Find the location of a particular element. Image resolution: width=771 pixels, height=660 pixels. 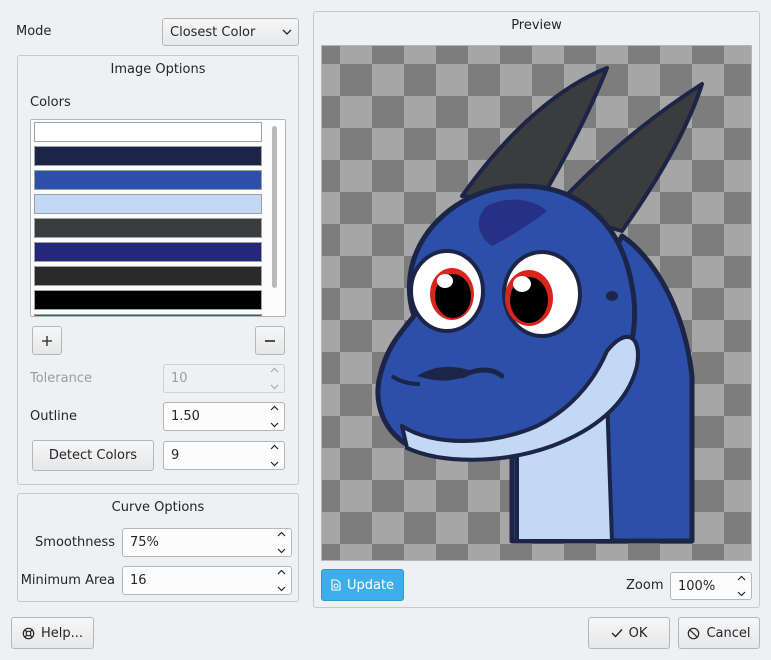

zoom-spinbox: 100% is located at coordinates (711, 586).